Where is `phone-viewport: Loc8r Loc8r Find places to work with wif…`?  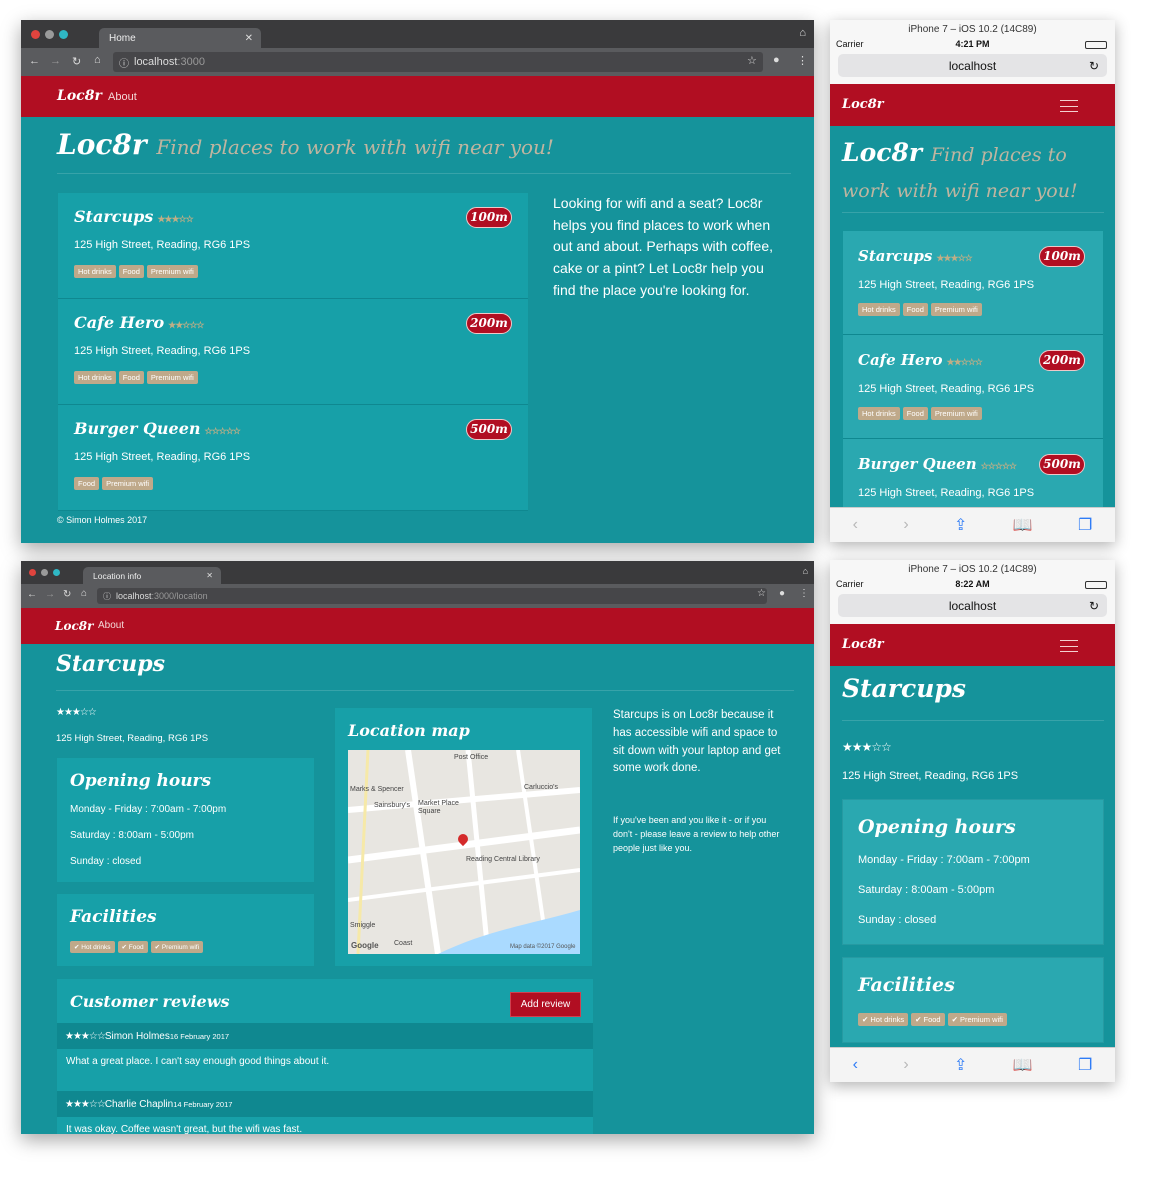 phone-viewport: Loc8r Loc8r Find places to work with wif… is located at coordinates (972, 295).